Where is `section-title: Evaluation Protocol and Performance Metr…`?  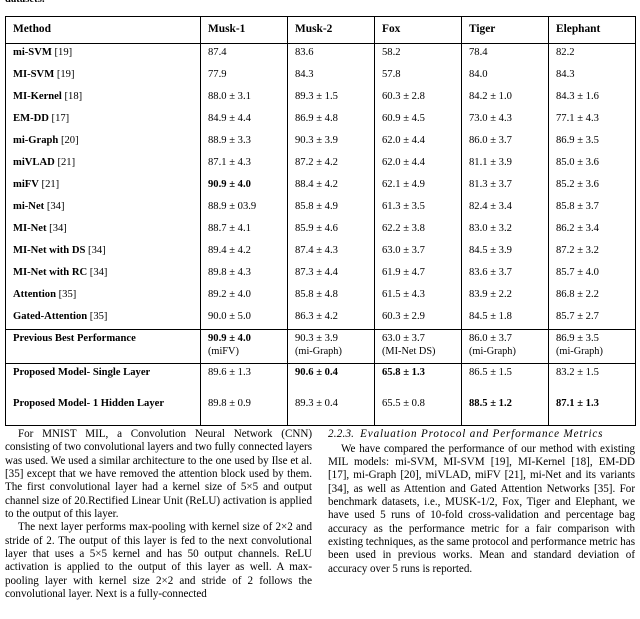 section-title: Evaluation Protocol and Performance Metr… is located at coordinates (482, 434).